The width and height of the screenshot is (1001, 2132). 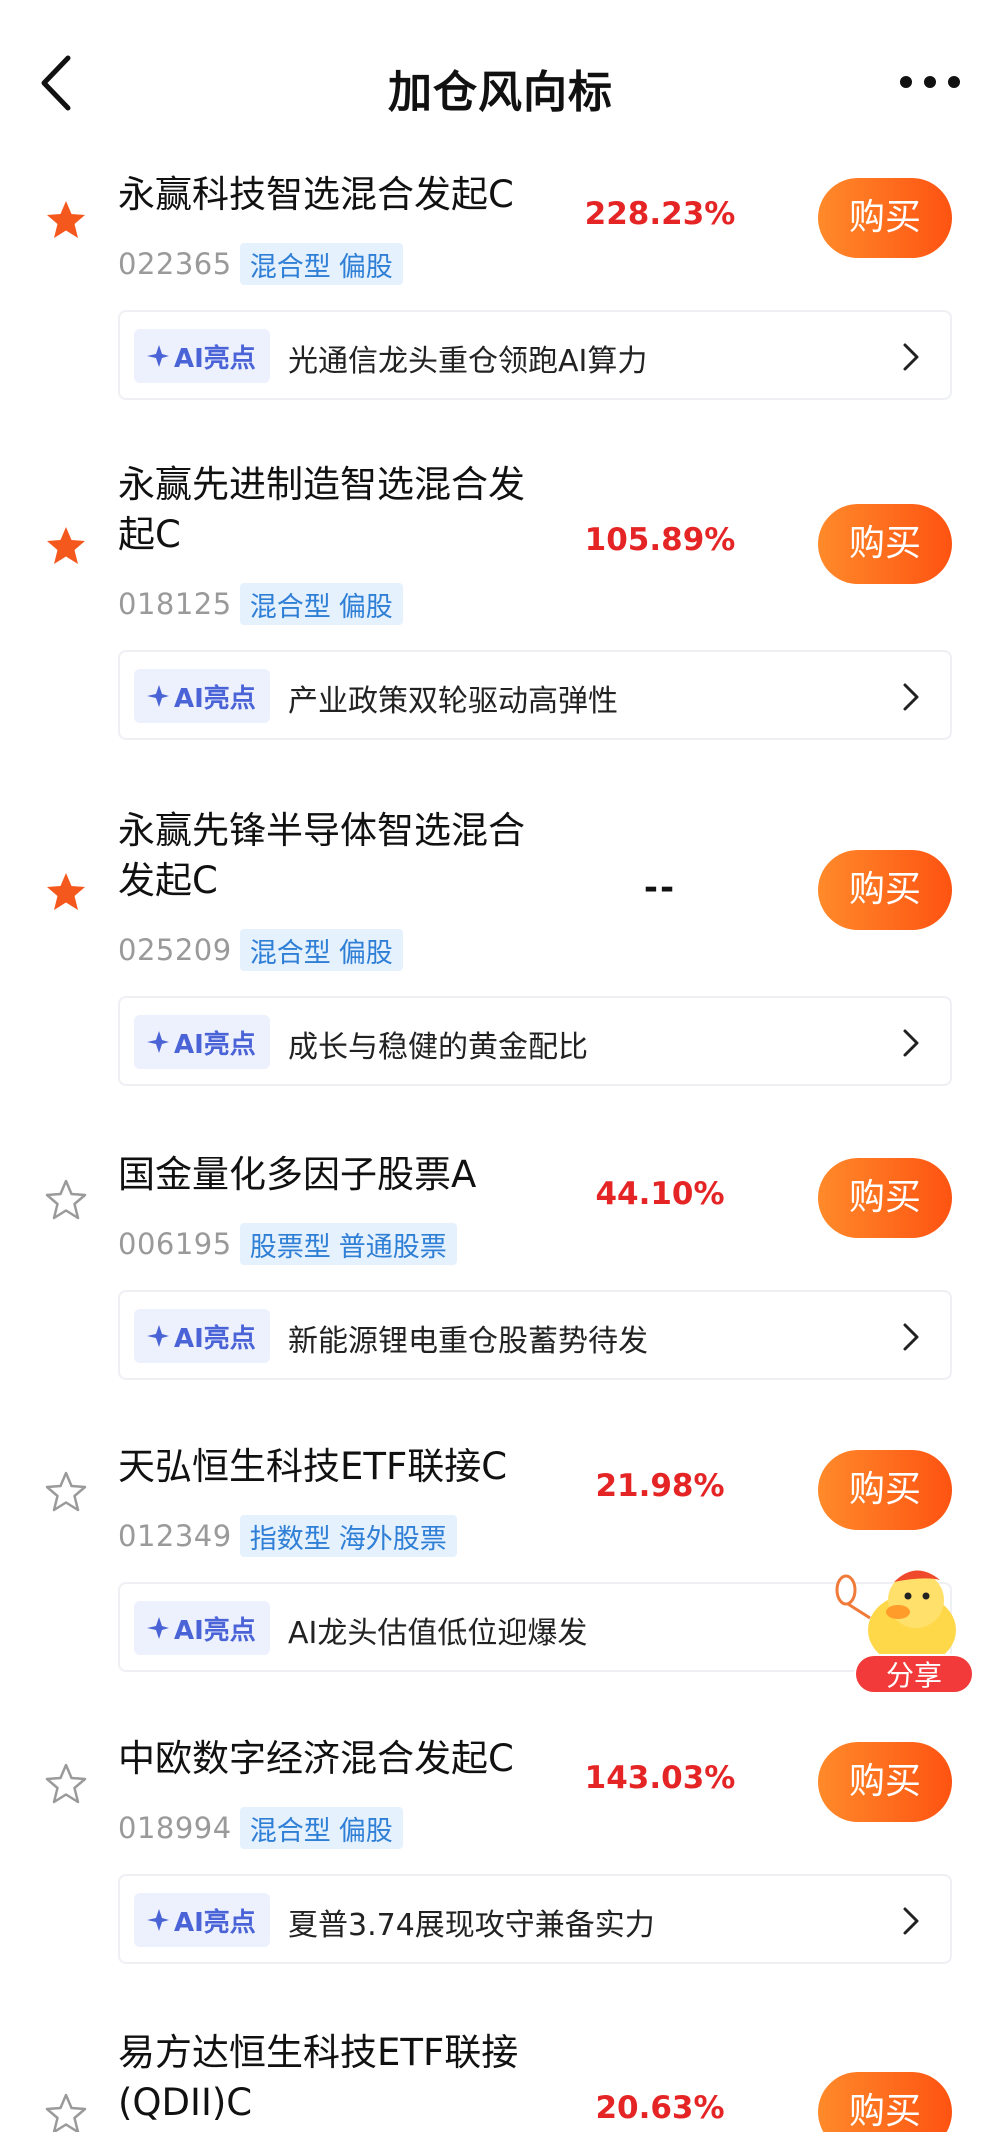 I want to click on fund-meta: 012349 指数型 海外股票, so click(x=287, y=1536).